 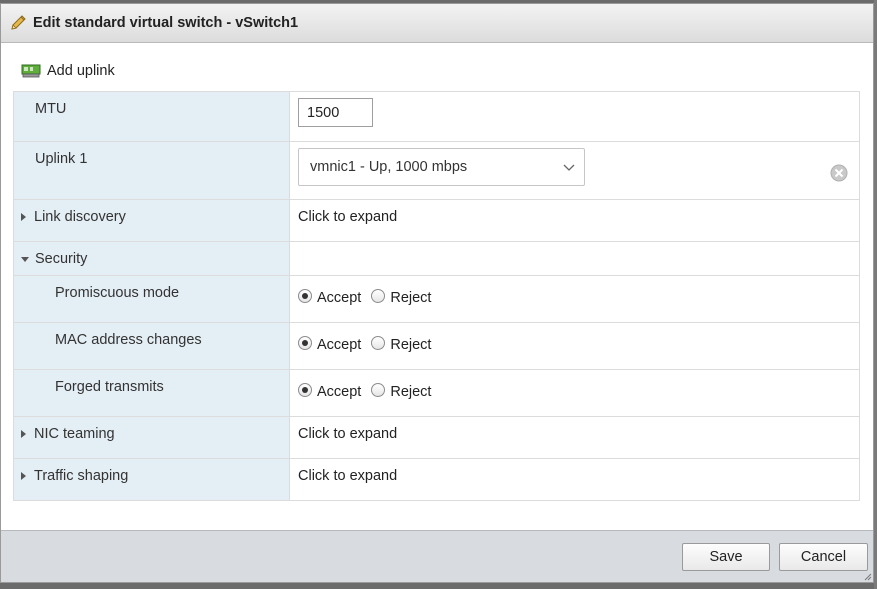 I want to click on uplink1-select: vmnic1 - Up, 1000 mbps, so click(x=441, y=167).